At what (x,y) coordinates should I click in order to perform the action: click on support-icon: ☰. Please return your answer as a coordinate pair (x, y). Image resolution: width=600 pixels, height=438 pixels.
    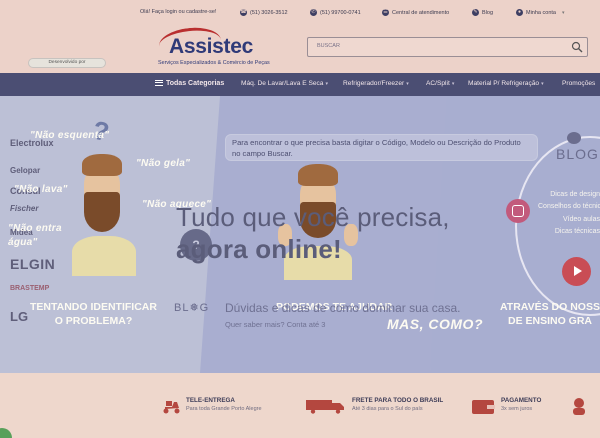
    Looking at the image, I should click on (385, 12).